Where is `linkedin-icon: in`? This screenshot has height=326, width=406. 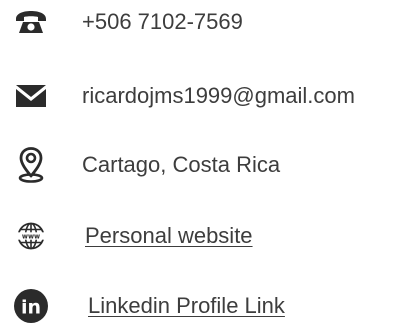
linkedin-icon: in is located at coordinates (31, 306).